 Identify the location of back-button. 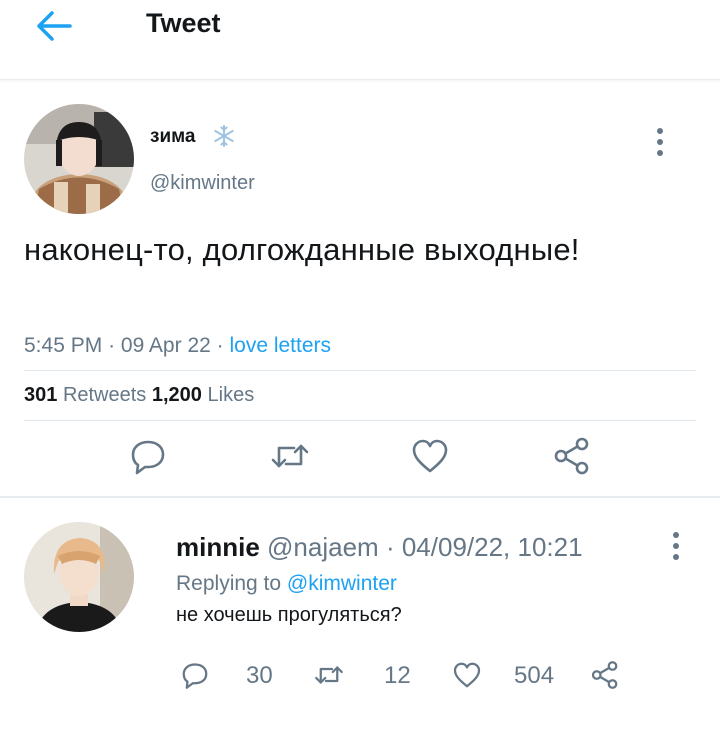
(54, 26).